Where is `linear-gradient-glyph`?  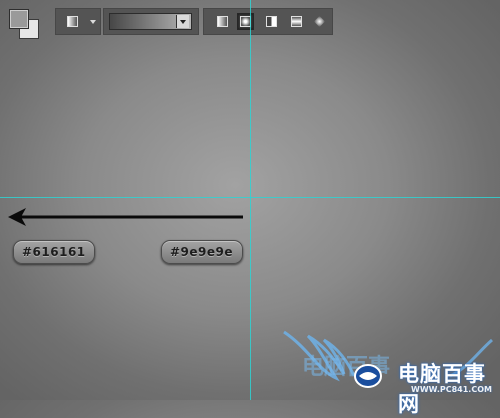
linear-gradient-glyph is located at coordinates (222, 21).